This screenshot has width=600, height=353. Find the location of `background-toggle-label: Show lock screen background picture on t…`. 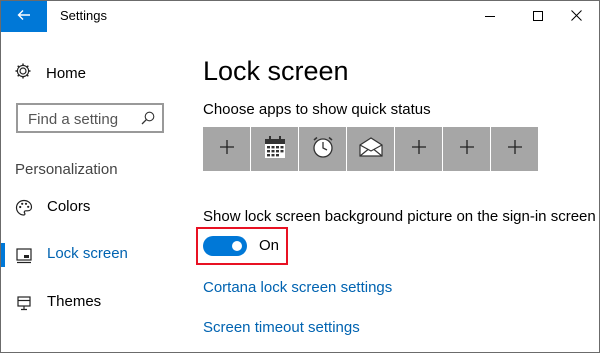

background-toggle-label: Show lock screen background picture on t… is located at coordinates (399, 216).